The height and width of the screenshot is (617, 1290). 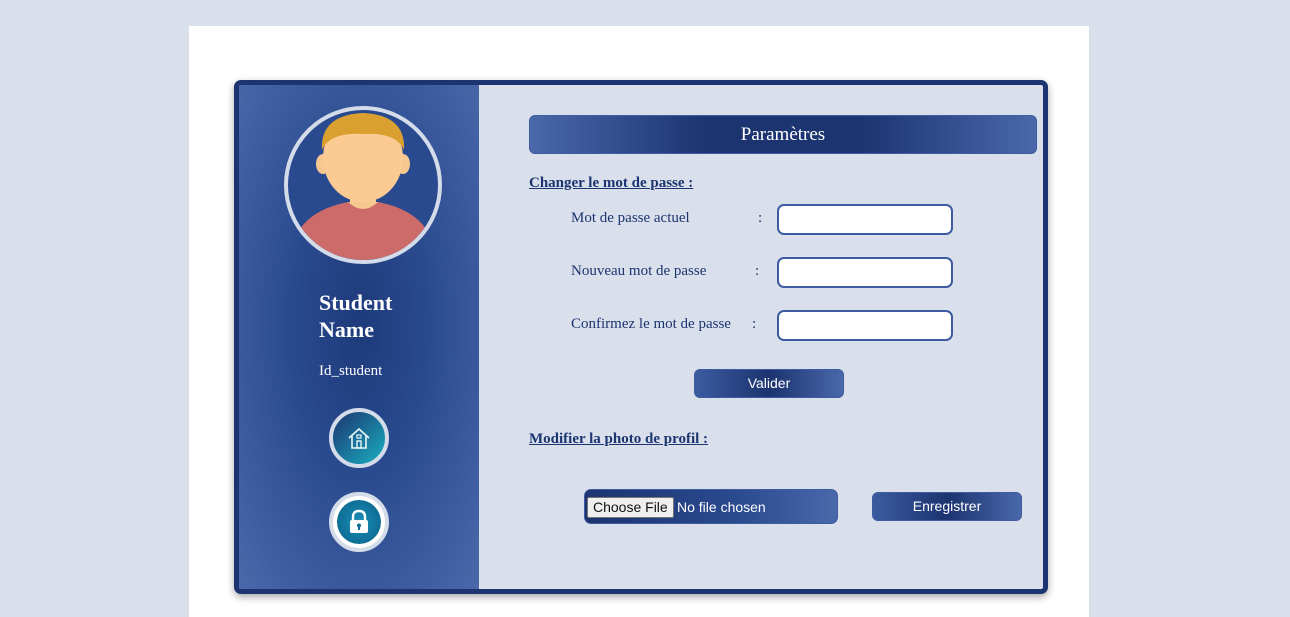 I want to click on choose-file-button: Choose File, so click(x=630, y=507).